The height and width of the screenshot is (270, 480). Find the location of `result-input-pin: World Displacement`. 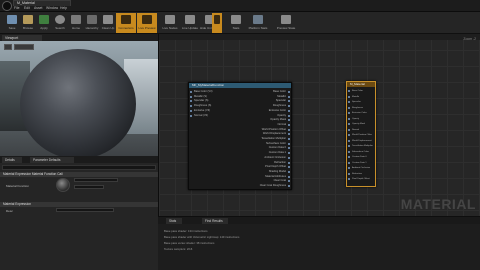

result-input-pin: World Displacement is located at coordinates (361, 141).